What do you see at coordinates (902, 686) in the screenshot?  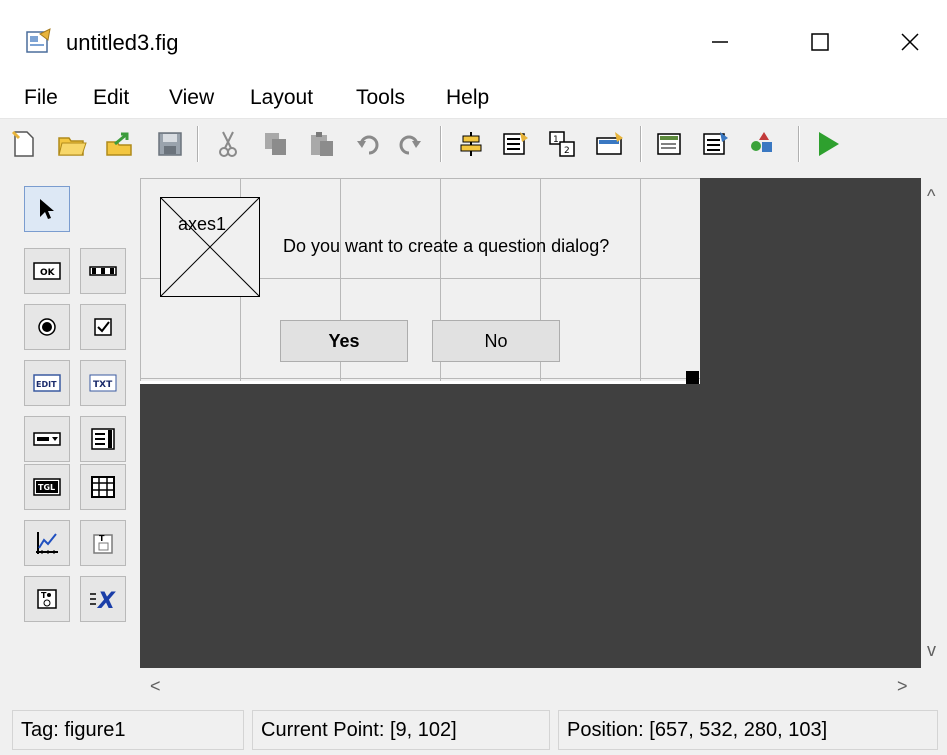 I see `scroll-right-icon: >` at bounding box center [902, 686].